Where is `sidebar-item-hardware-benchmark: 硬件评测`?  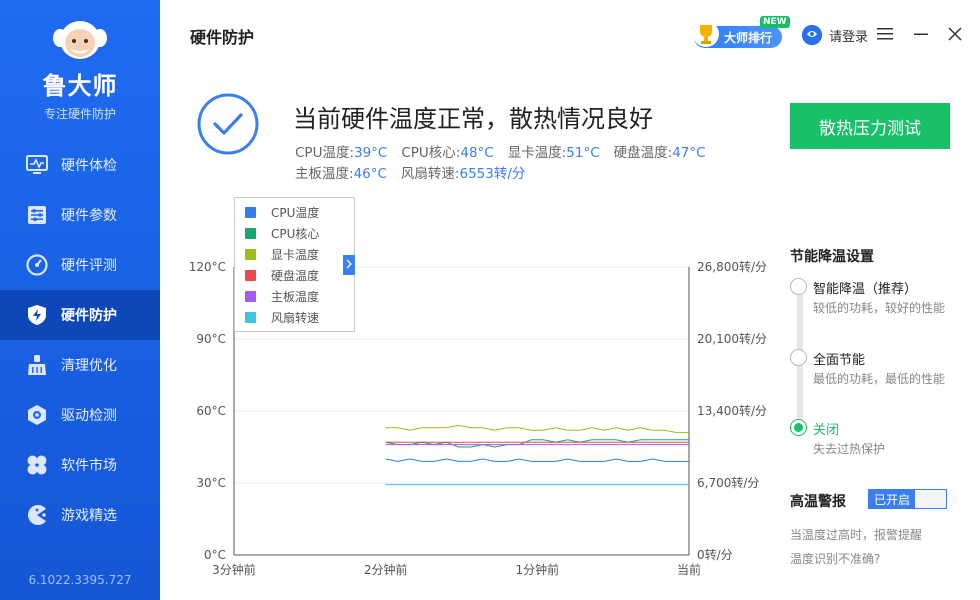
sidebar-item-hardware-benchmark: 硬件评测 is located at coordinates (80, 265).